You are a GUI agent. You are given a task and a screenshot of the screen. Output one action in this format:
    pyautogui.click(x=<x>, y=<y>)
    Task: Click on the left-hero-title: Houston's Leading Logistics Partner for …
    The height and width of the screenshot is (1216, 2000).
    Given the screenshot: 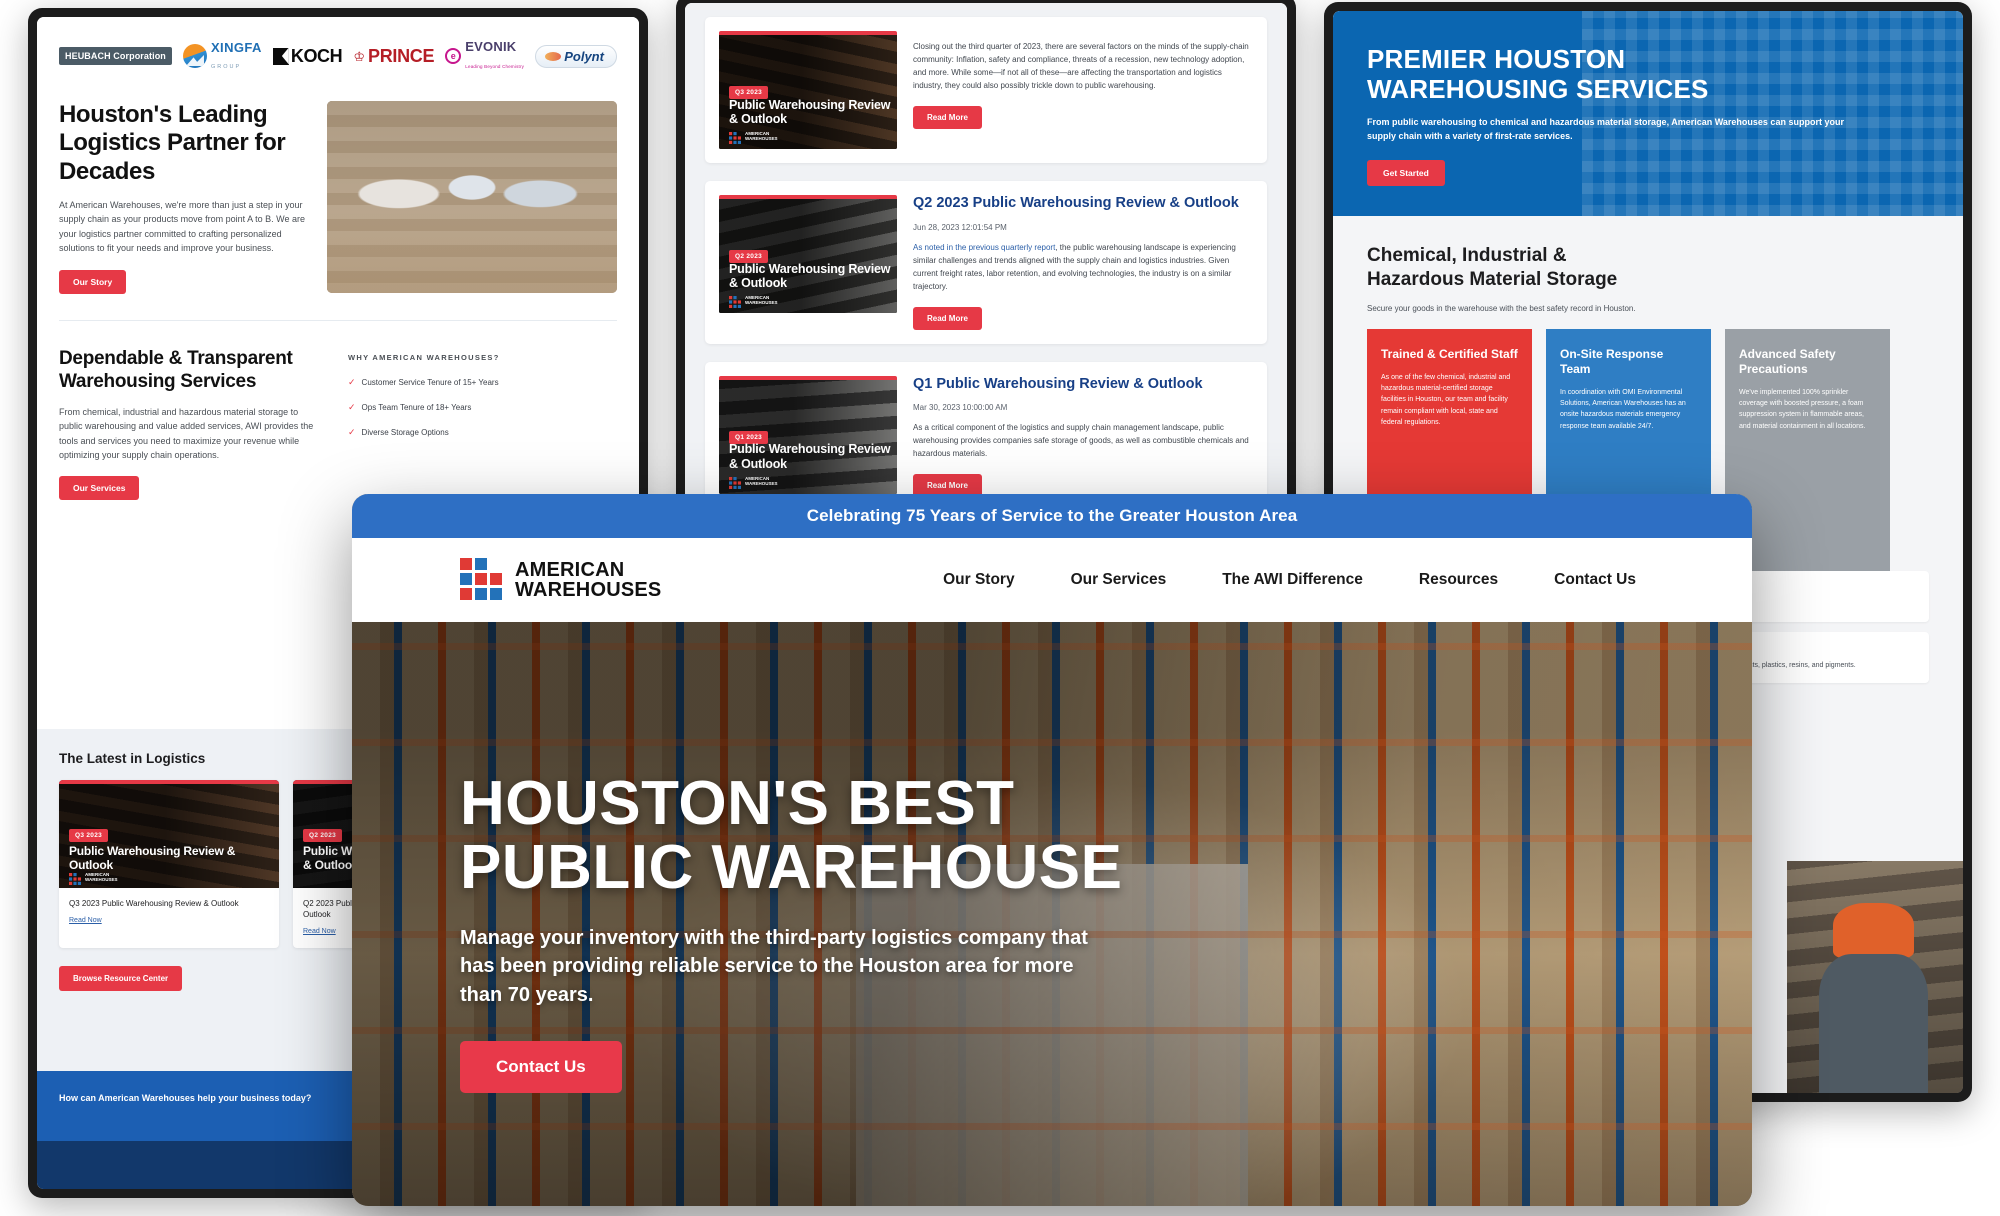 What is the action you would take?
    pyautogui.click(x=172, y=143)
    